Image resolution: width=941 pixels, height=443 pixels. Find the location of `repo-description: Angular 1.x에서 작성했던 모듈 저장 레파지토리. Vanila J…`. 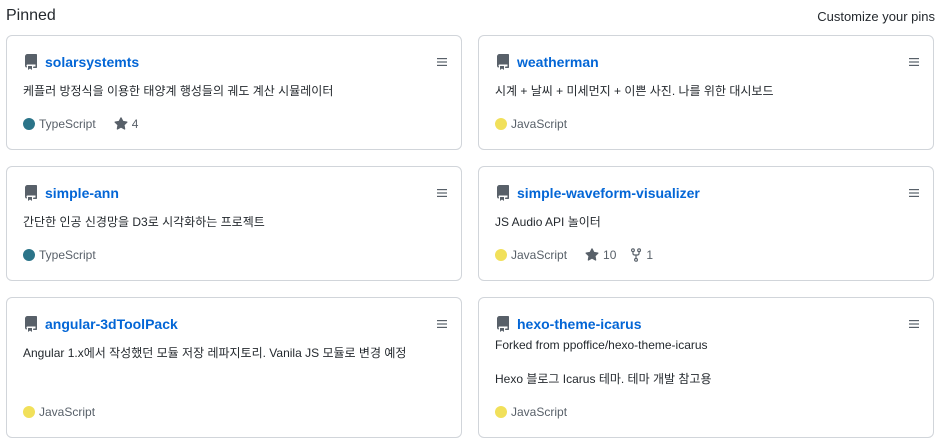

repo-description: Angular 1.x에서 작성했던 모듈 저장 레파지토리. Vanila J… is located at coordinates (215, 353).